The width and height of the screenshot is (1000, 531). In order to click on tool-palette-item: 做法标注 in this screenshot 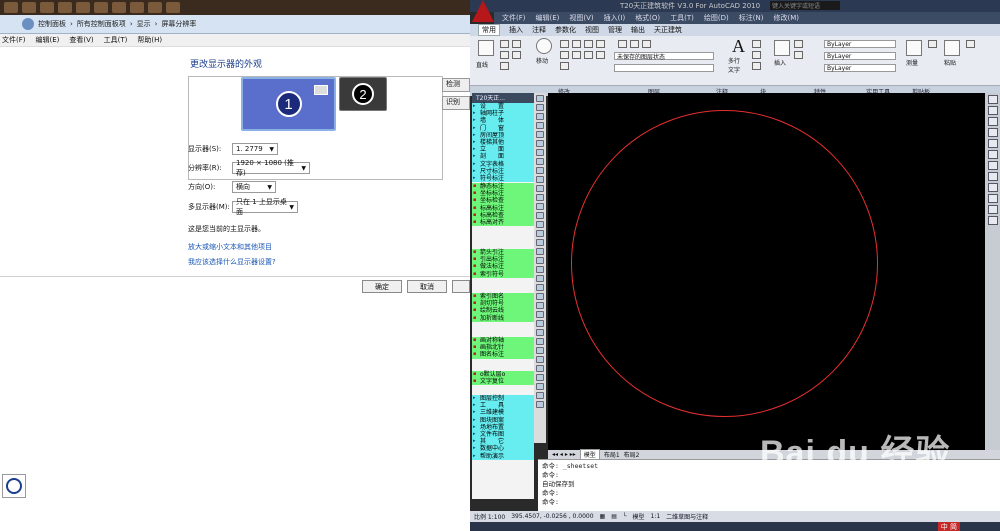, I will do `click(503, 266)`.